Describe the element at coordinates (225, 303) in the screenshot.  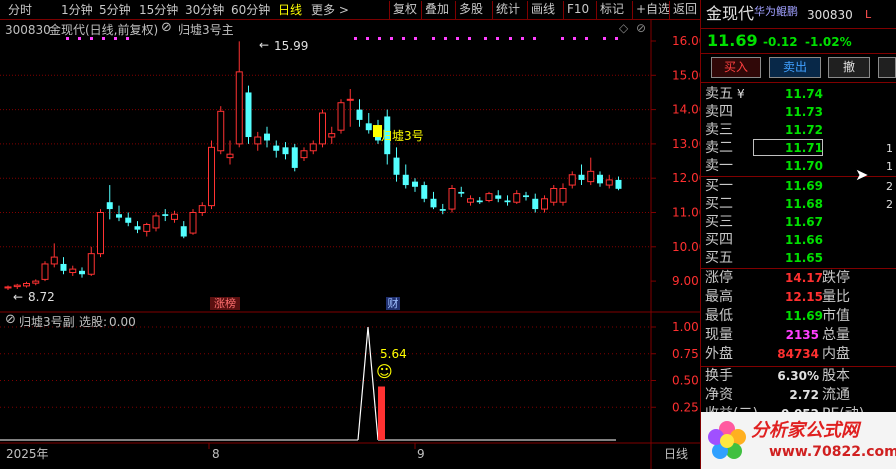
I see `zhangbang-badge: 涨榜` at that location.